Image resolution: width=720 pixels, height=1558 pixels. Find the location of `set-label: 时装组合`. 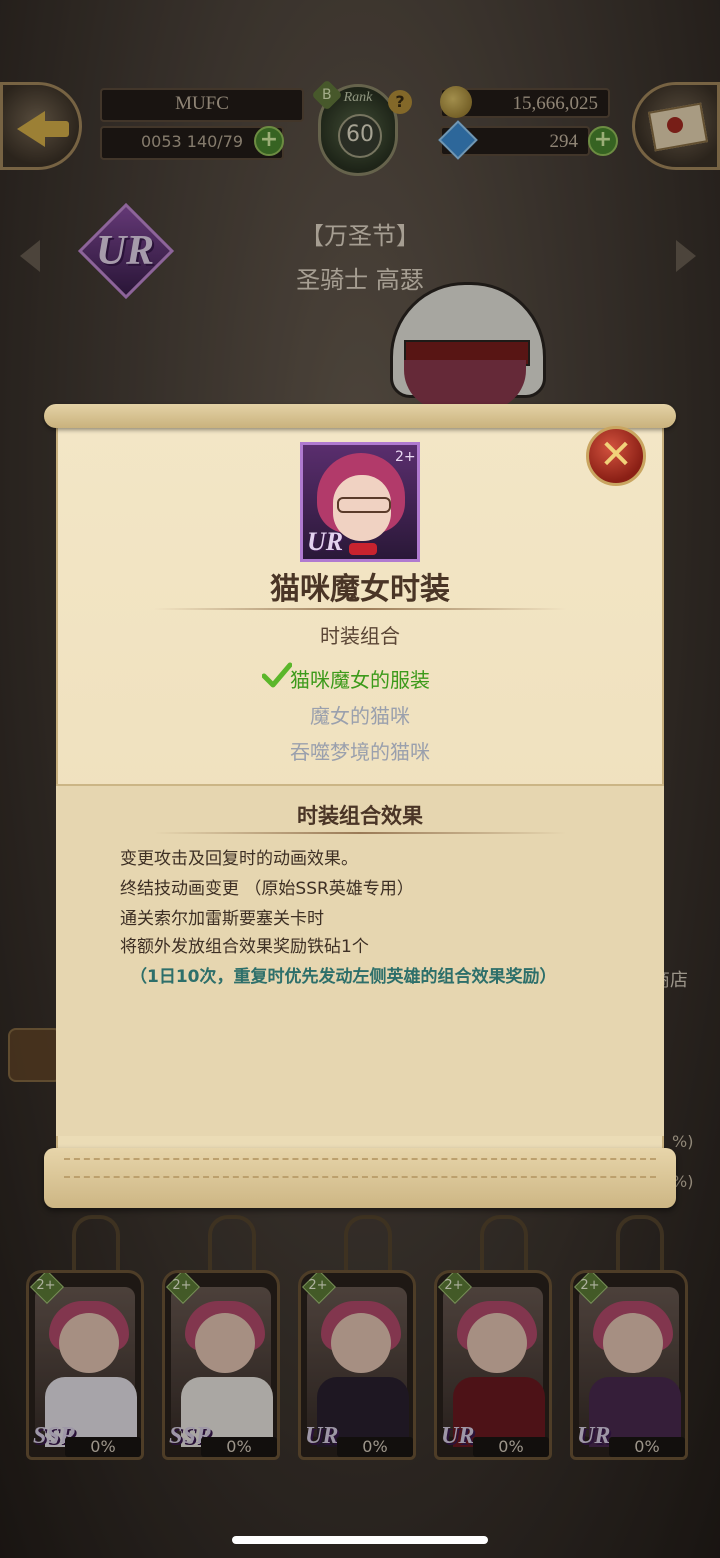

set-label: 时装组合 is located at coordinates (360, 636).